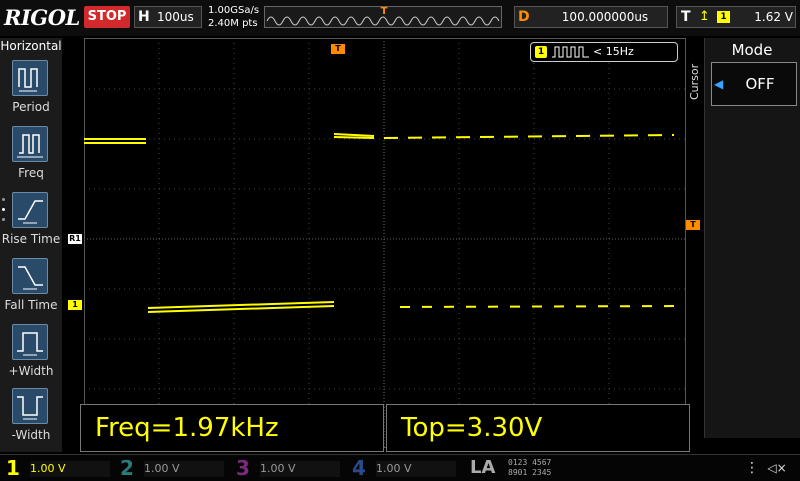 Image resolution: width=800 pixels, height=481 pixels. What do you see at coordinates (530, 472) in the screenshot?
I see `digital-row-2: 8901 2345` at bounding box center [530, 472].